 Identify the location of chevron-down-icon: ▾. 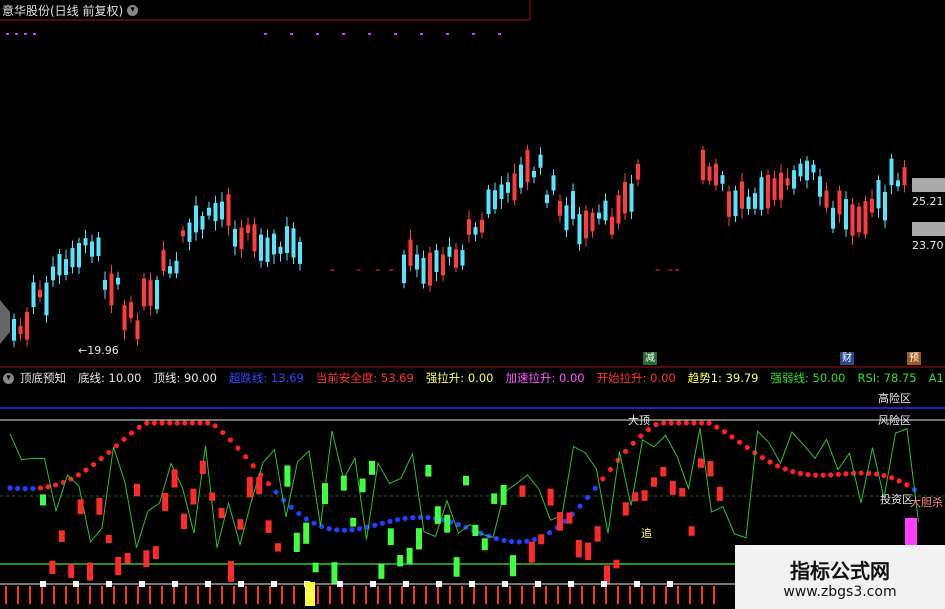
(133, 10).